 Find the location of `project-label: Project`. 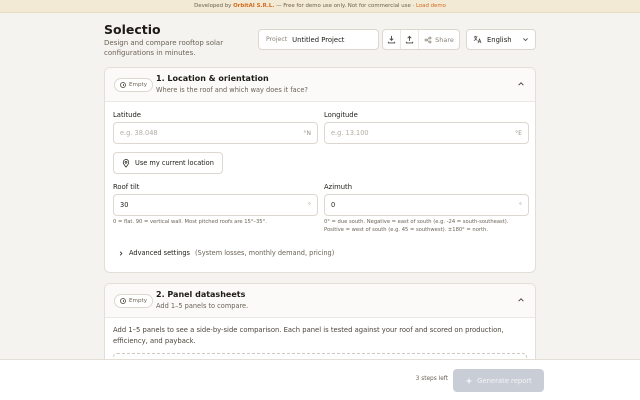

project-label: Project is located at coordinates (277, 39).